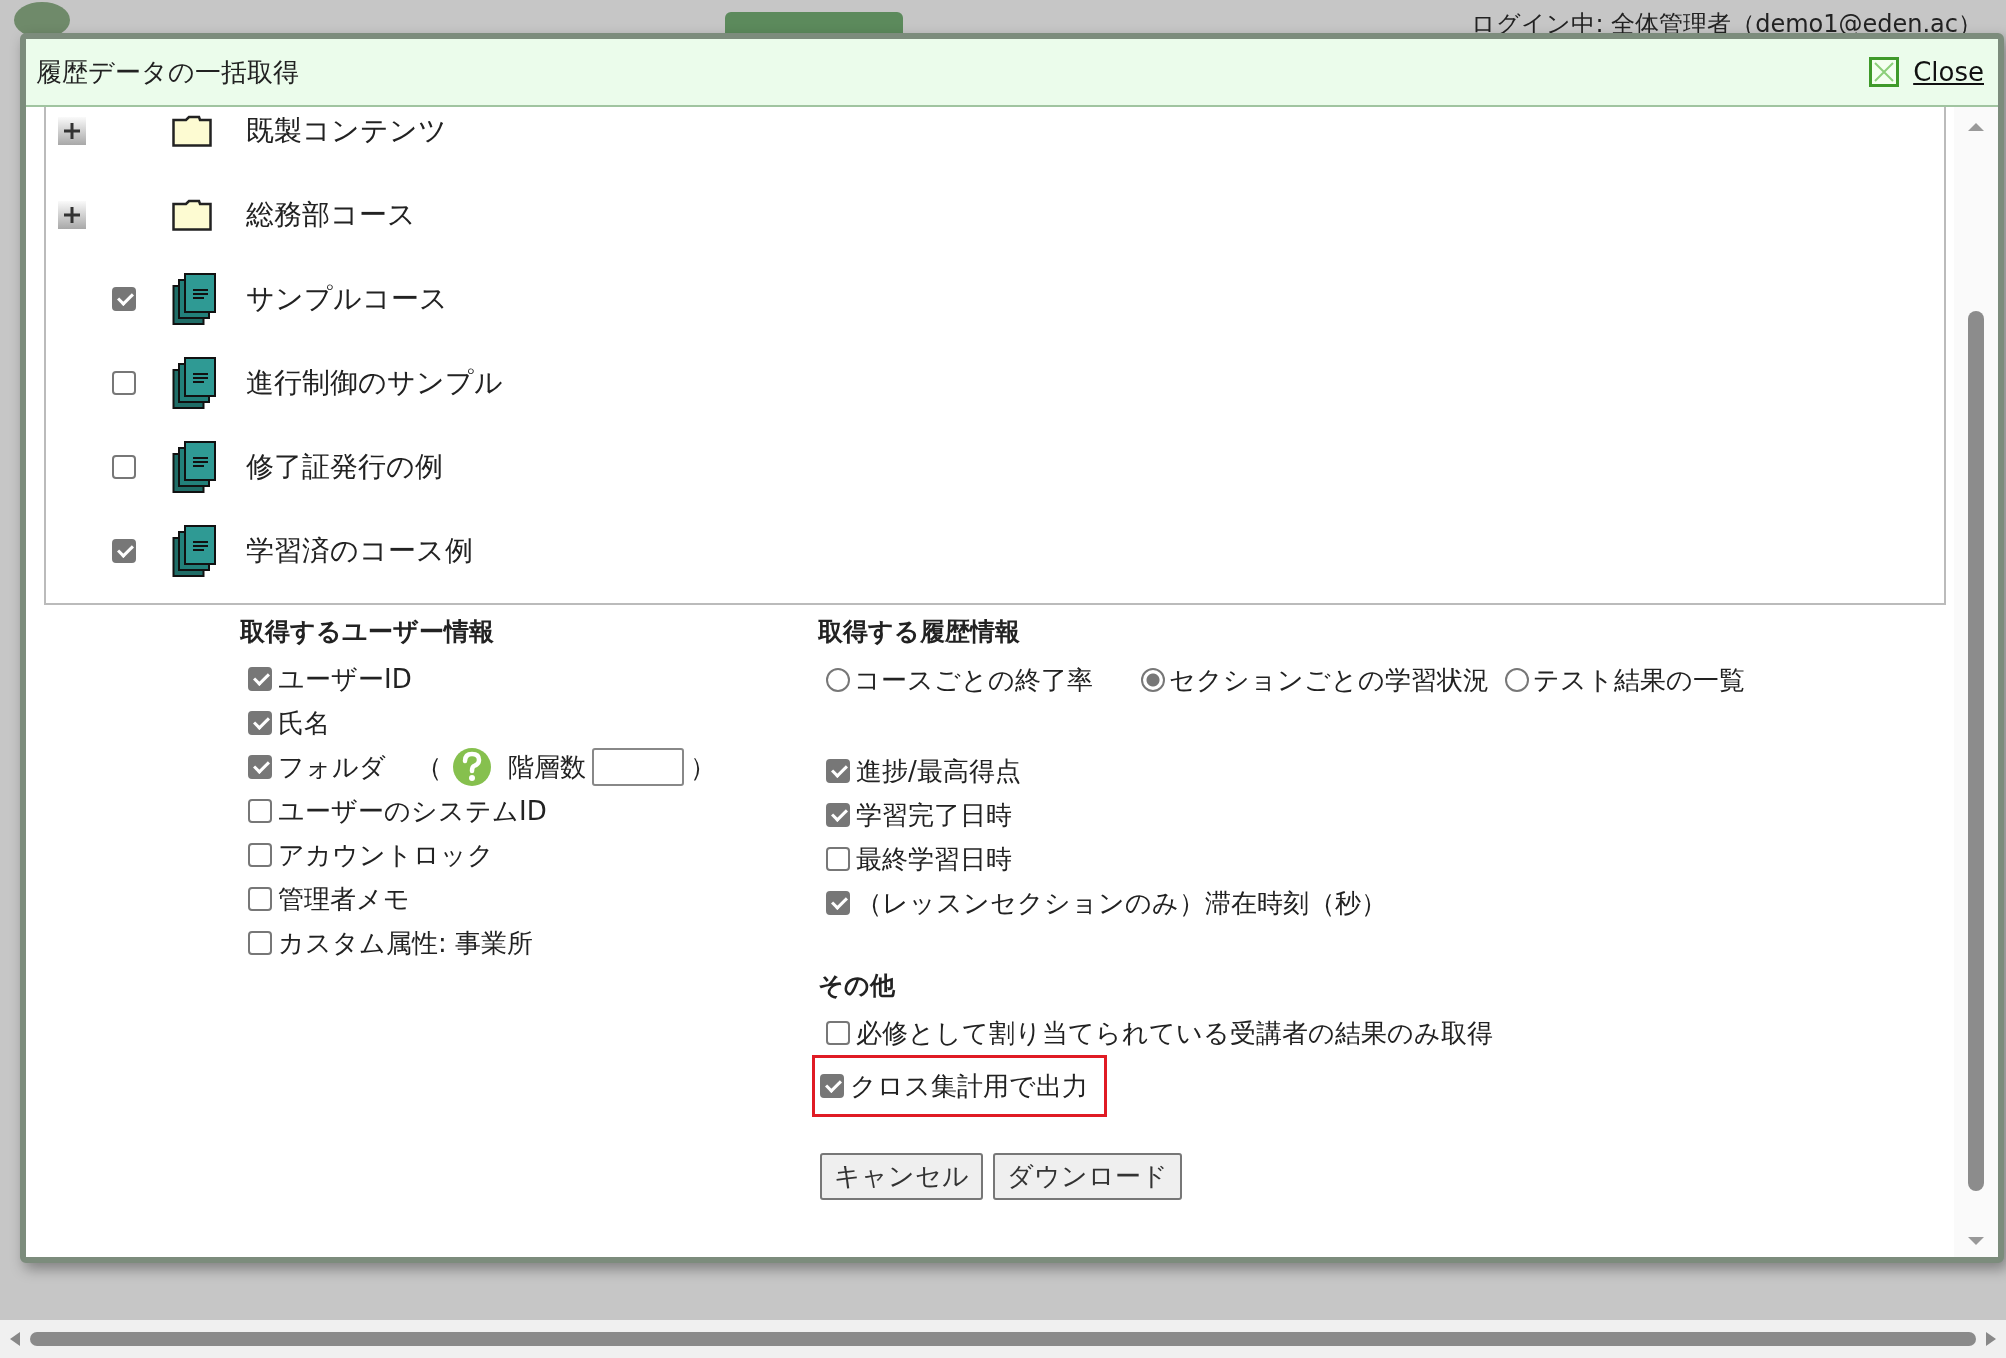  Describe the element at coordinates (346, 131) in the screenshot. I see `tree-item-label: 既製コンテンツ` at that location.